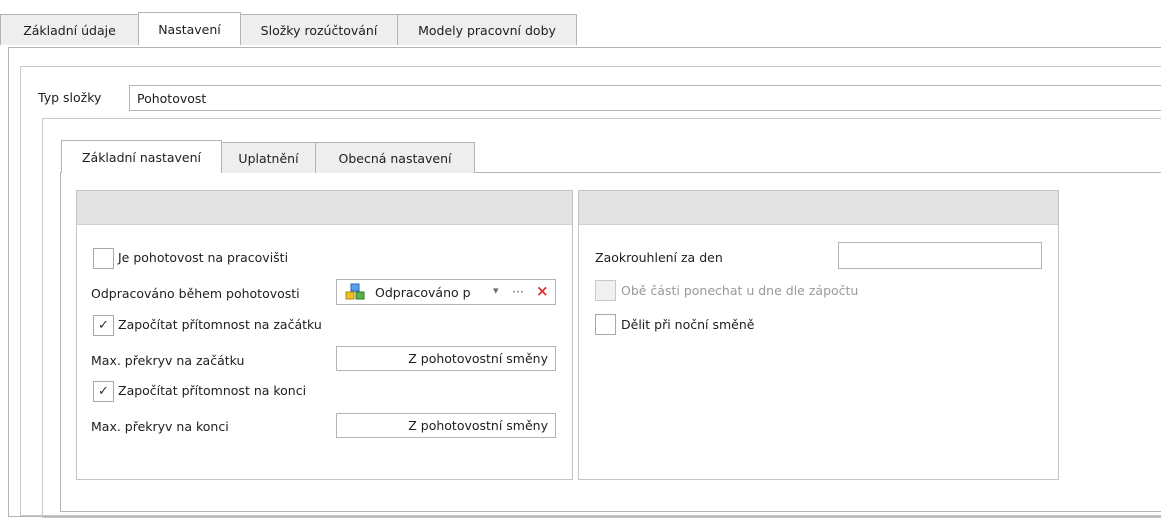  I want to click on tab-obecna-nastaveni: Obecná nastavení, so click(395, 157).